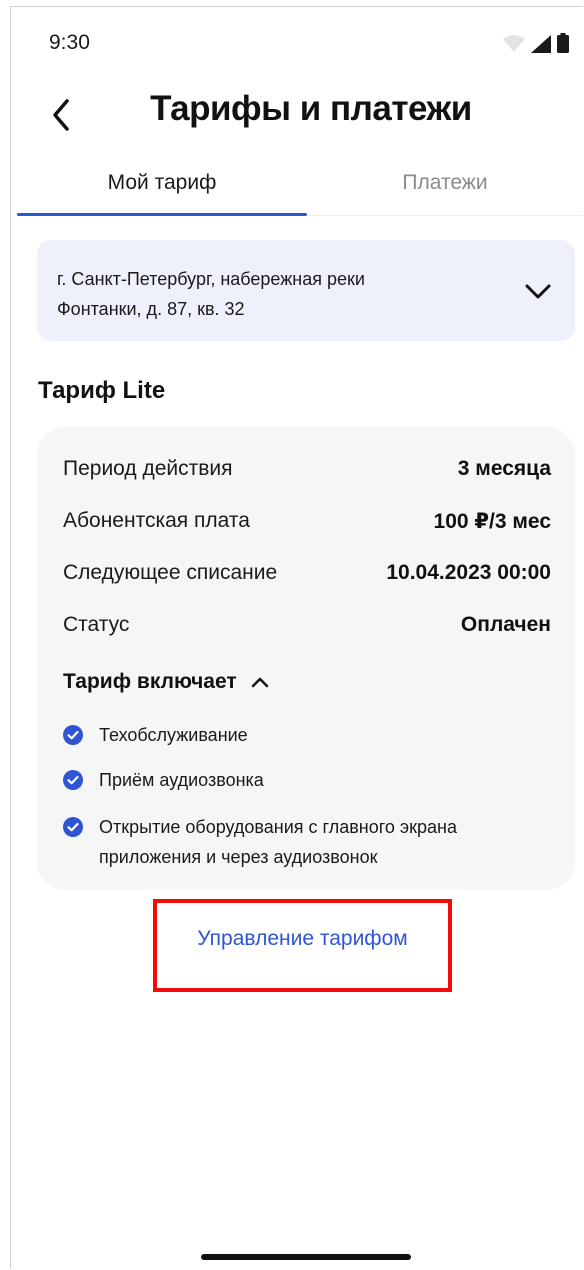 Image resolution: width=584 pixels, height=1270 pixels. I want to click on cellular-signal-icon, so click(541, 44).